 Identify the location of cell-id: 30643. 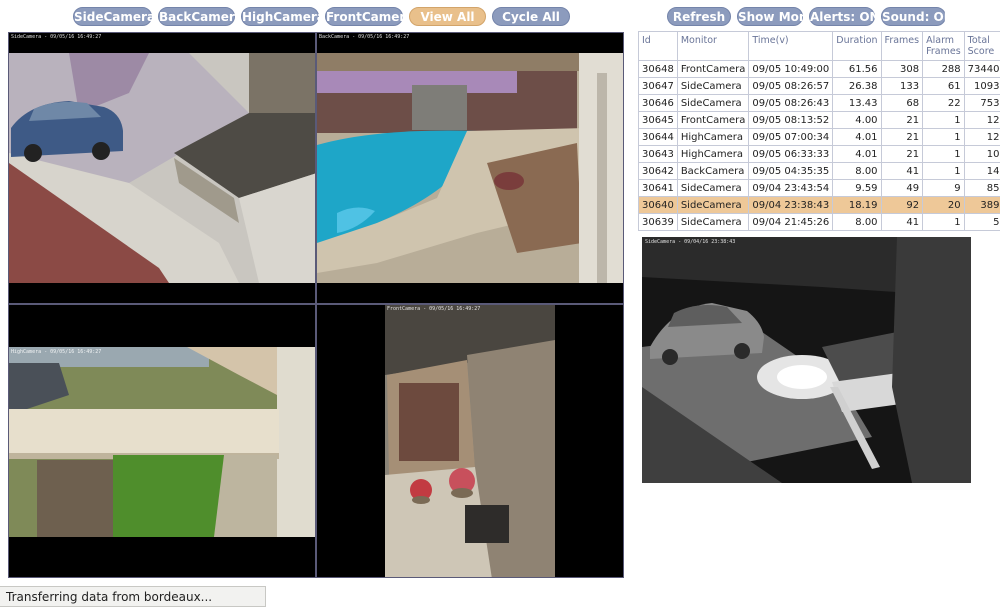
(658, 154).